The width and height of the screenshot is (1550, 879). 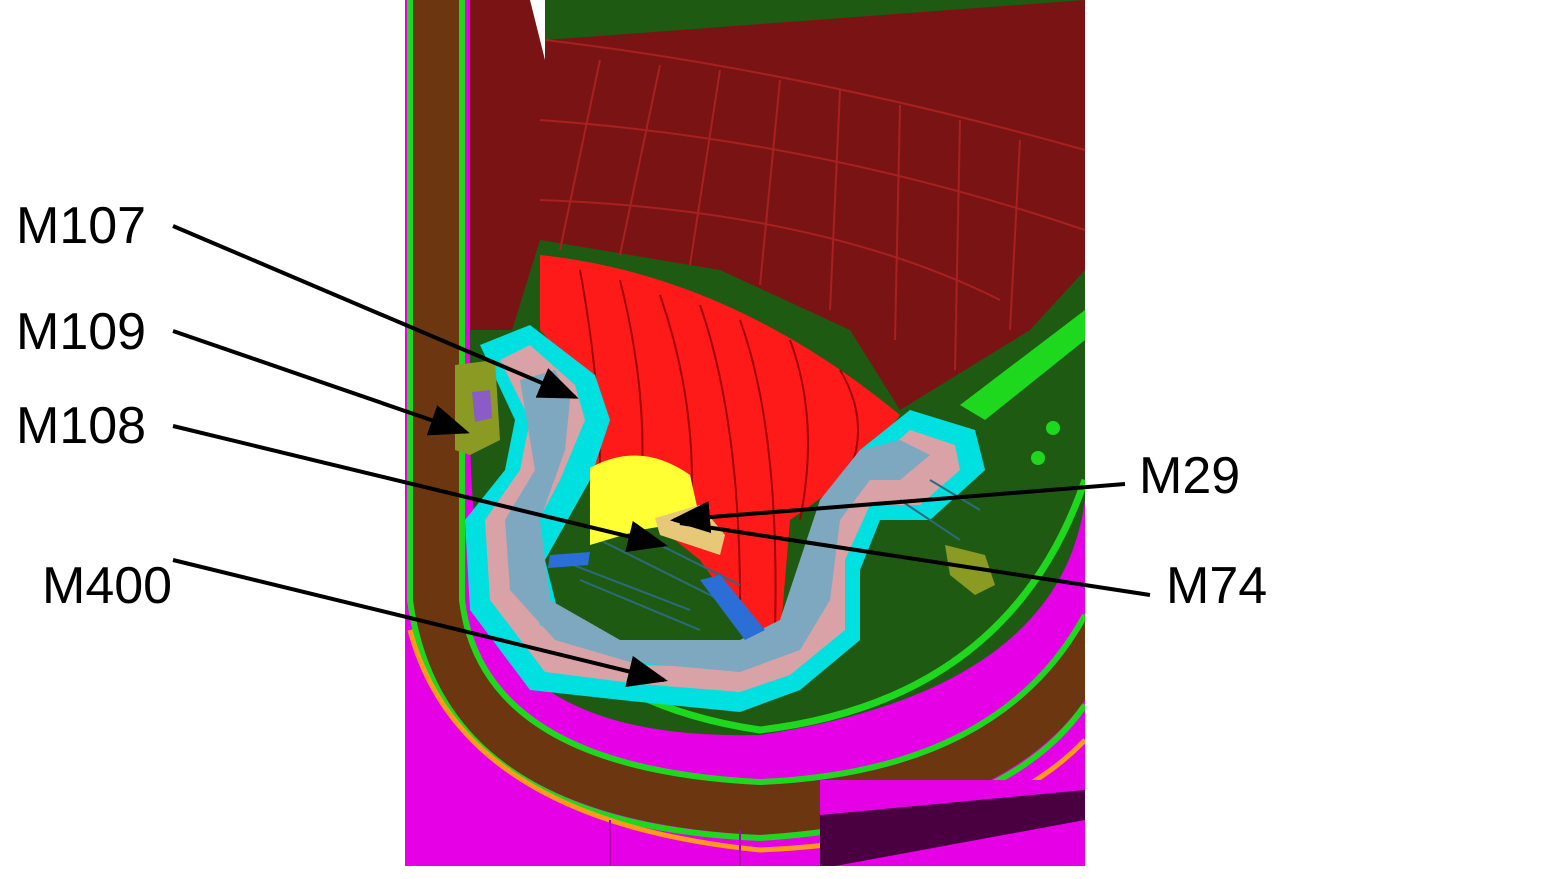 What do you see at coordinates (107, 586) in the screenshot?
I see `label-m400: M400` at bounding box center [107, 586].